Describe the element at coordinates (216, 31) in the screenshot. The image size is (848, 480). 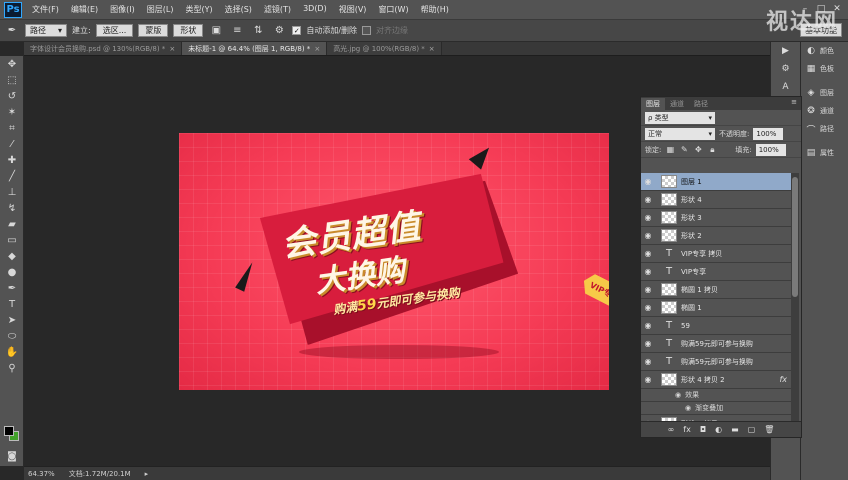
I see `path-operations-icon: ▣` at that location.